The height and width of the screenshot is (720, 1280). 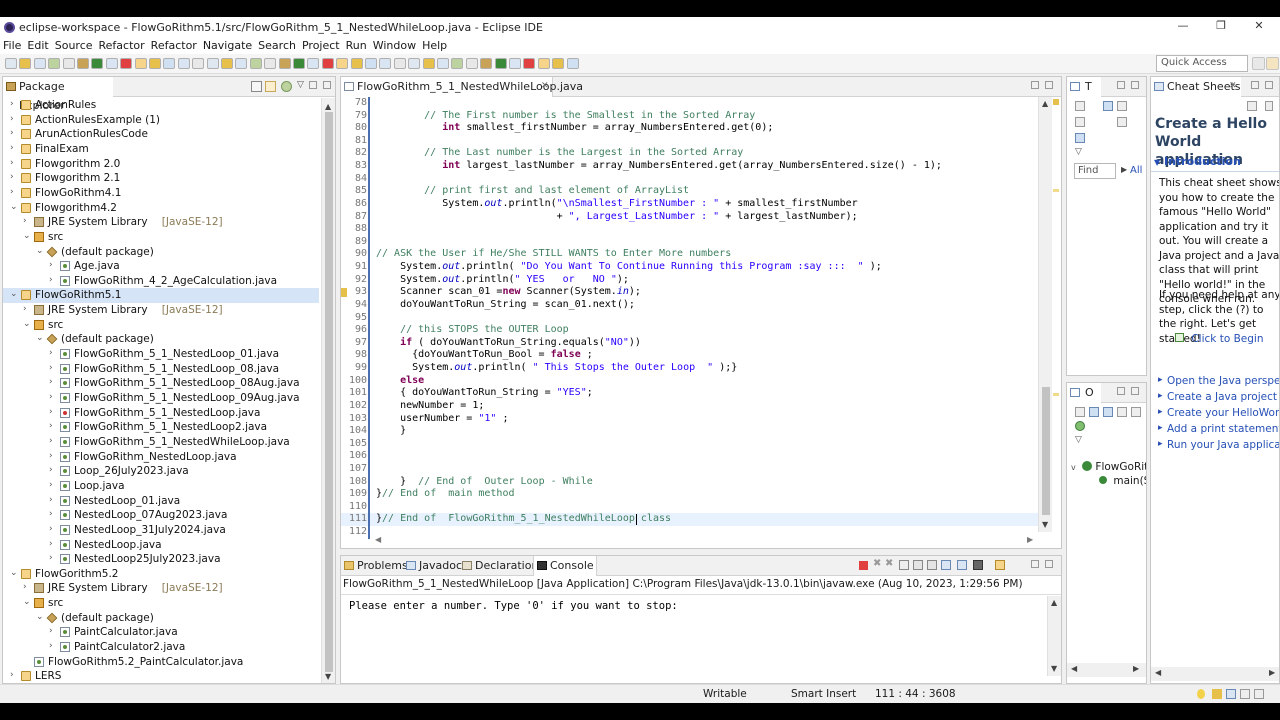 What do you see at coordinates (1056, 190) in the screenshot?
I see `overview-marker` at bounding box center [1056, 190].